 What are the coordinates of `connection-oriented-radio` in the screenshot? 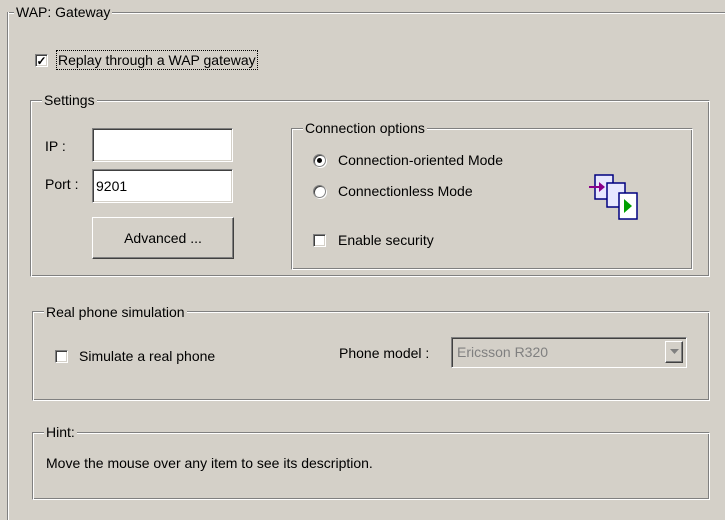 It's located at (319, 160).